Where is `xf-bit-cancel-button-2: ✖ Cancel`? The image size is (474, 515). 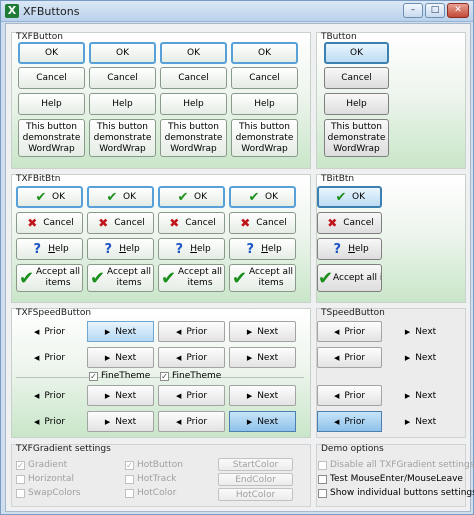 xf-bit-cancel-button-2: ✖ Cancel is located at coordinates (120, 223).